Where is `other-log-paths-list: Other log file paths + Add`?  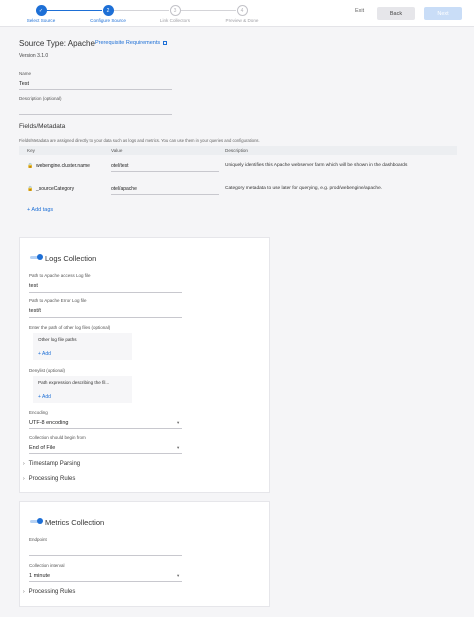
other-log-paths-list: Other log file paths + Add is located at coordinates (82, 346).